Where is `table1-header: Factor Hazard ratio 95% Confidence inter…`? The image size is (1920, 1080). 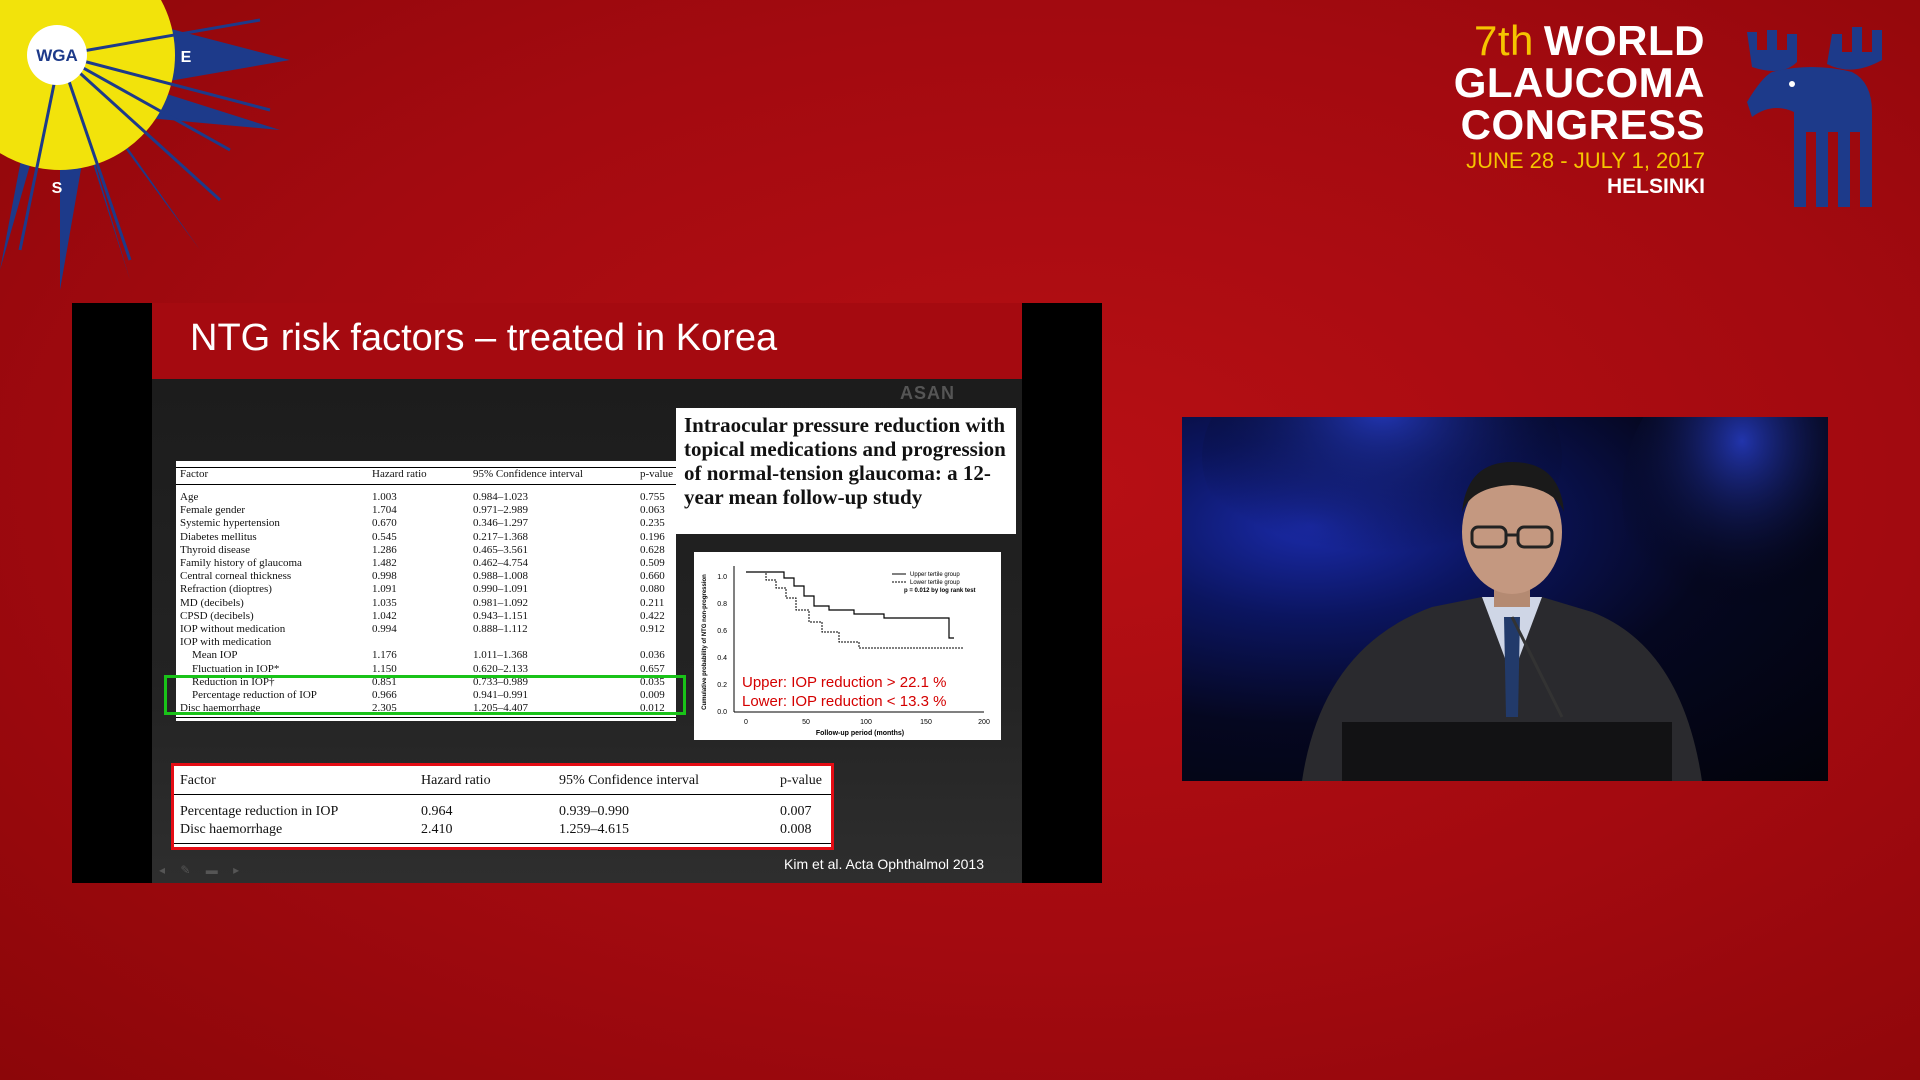 table1-header: Factor Hazard ratio 95% Confidence inter… is located at coordinates (426, 476).